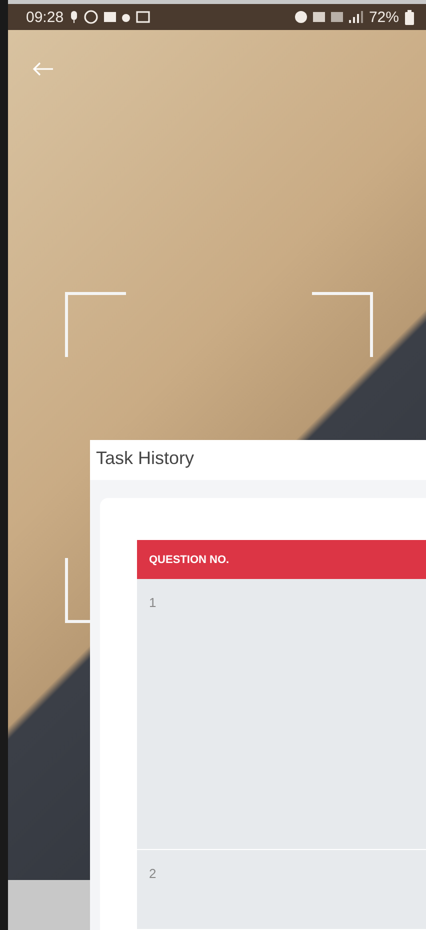 The height and width of the screenshot is (930, 426). What do you see at coordinates (146, 458) in the screenshot?
I see `panel-title: Task History` at bounding box center [146, 458].